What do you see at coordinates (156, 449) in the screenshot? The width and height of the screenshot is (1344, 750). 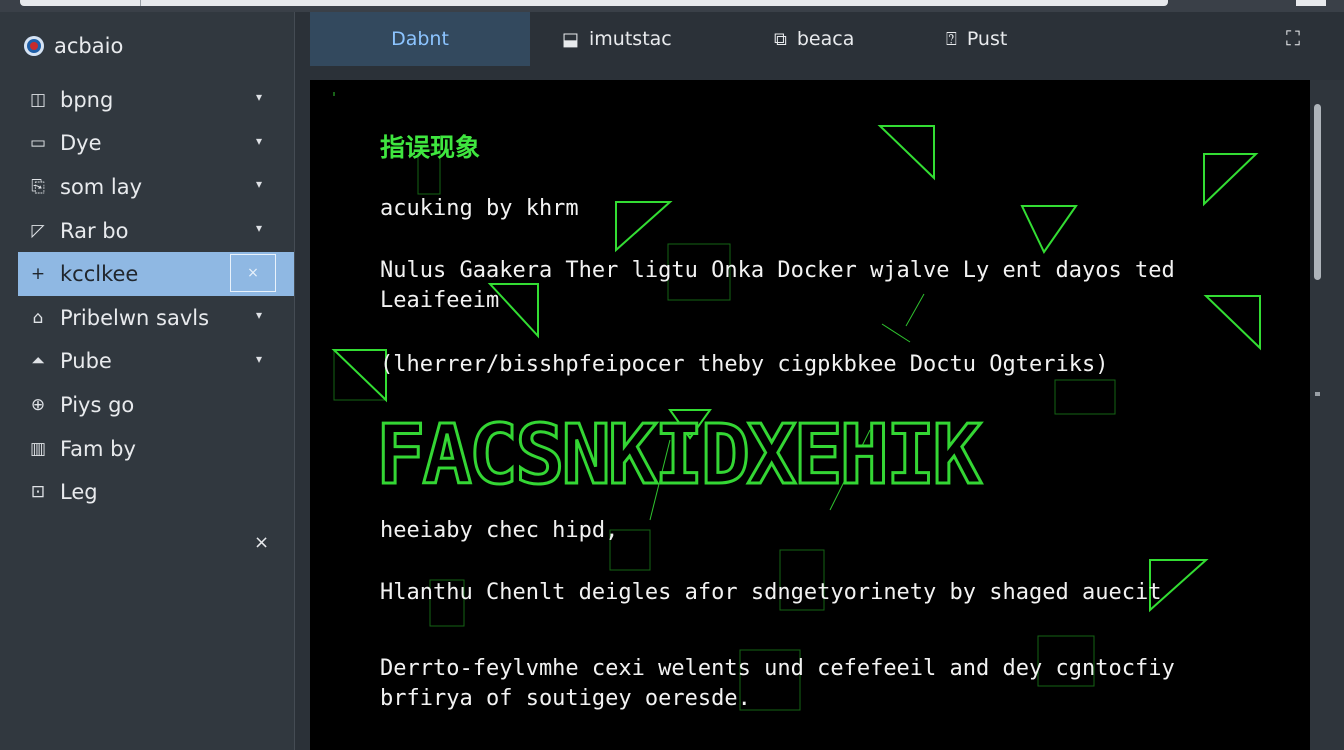 I see `sidebar-item-fam-by: ▥ Fam by` at bounding box center [156, 449].